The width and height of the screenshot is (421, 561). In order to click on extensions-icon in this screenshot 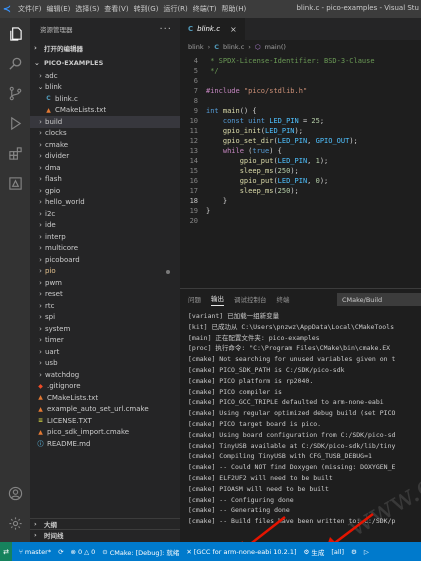, I will do `click(15, 153)`.